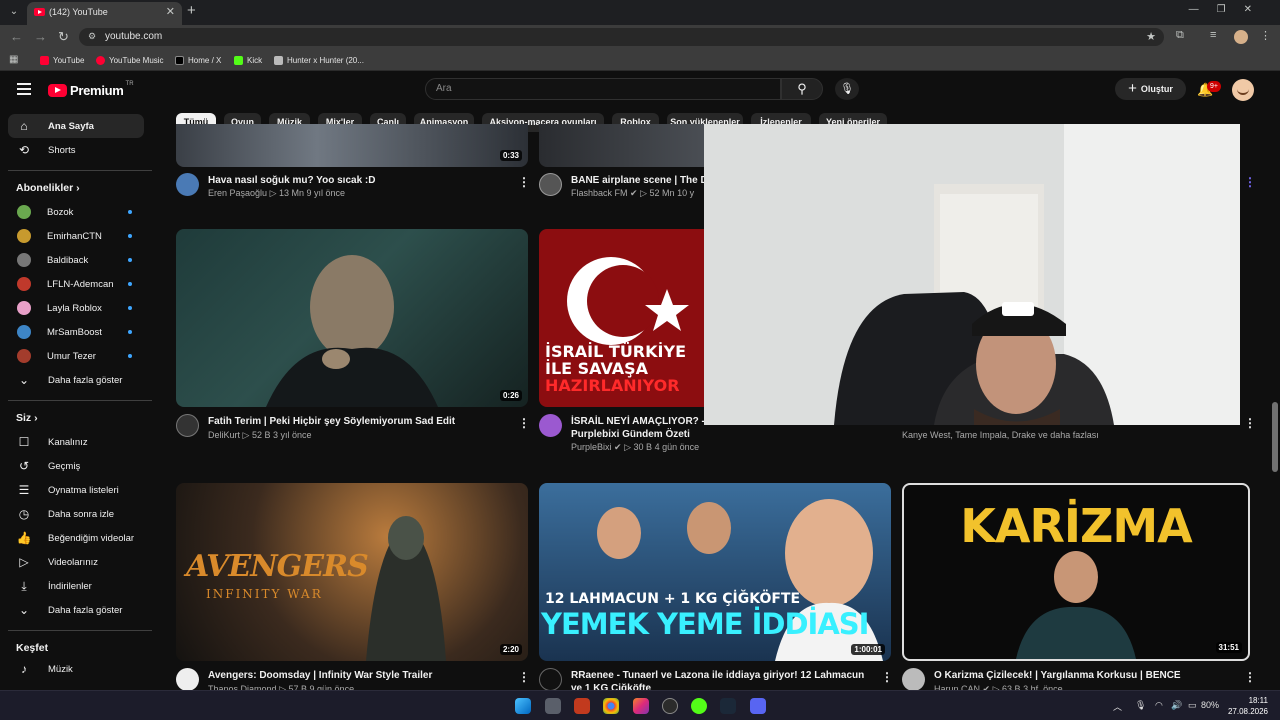  What do you see at coordinates (1248, 706) in the screenshot?
I see `clock: 18:11 27.08.2026` at bounding box center [1248, 706].